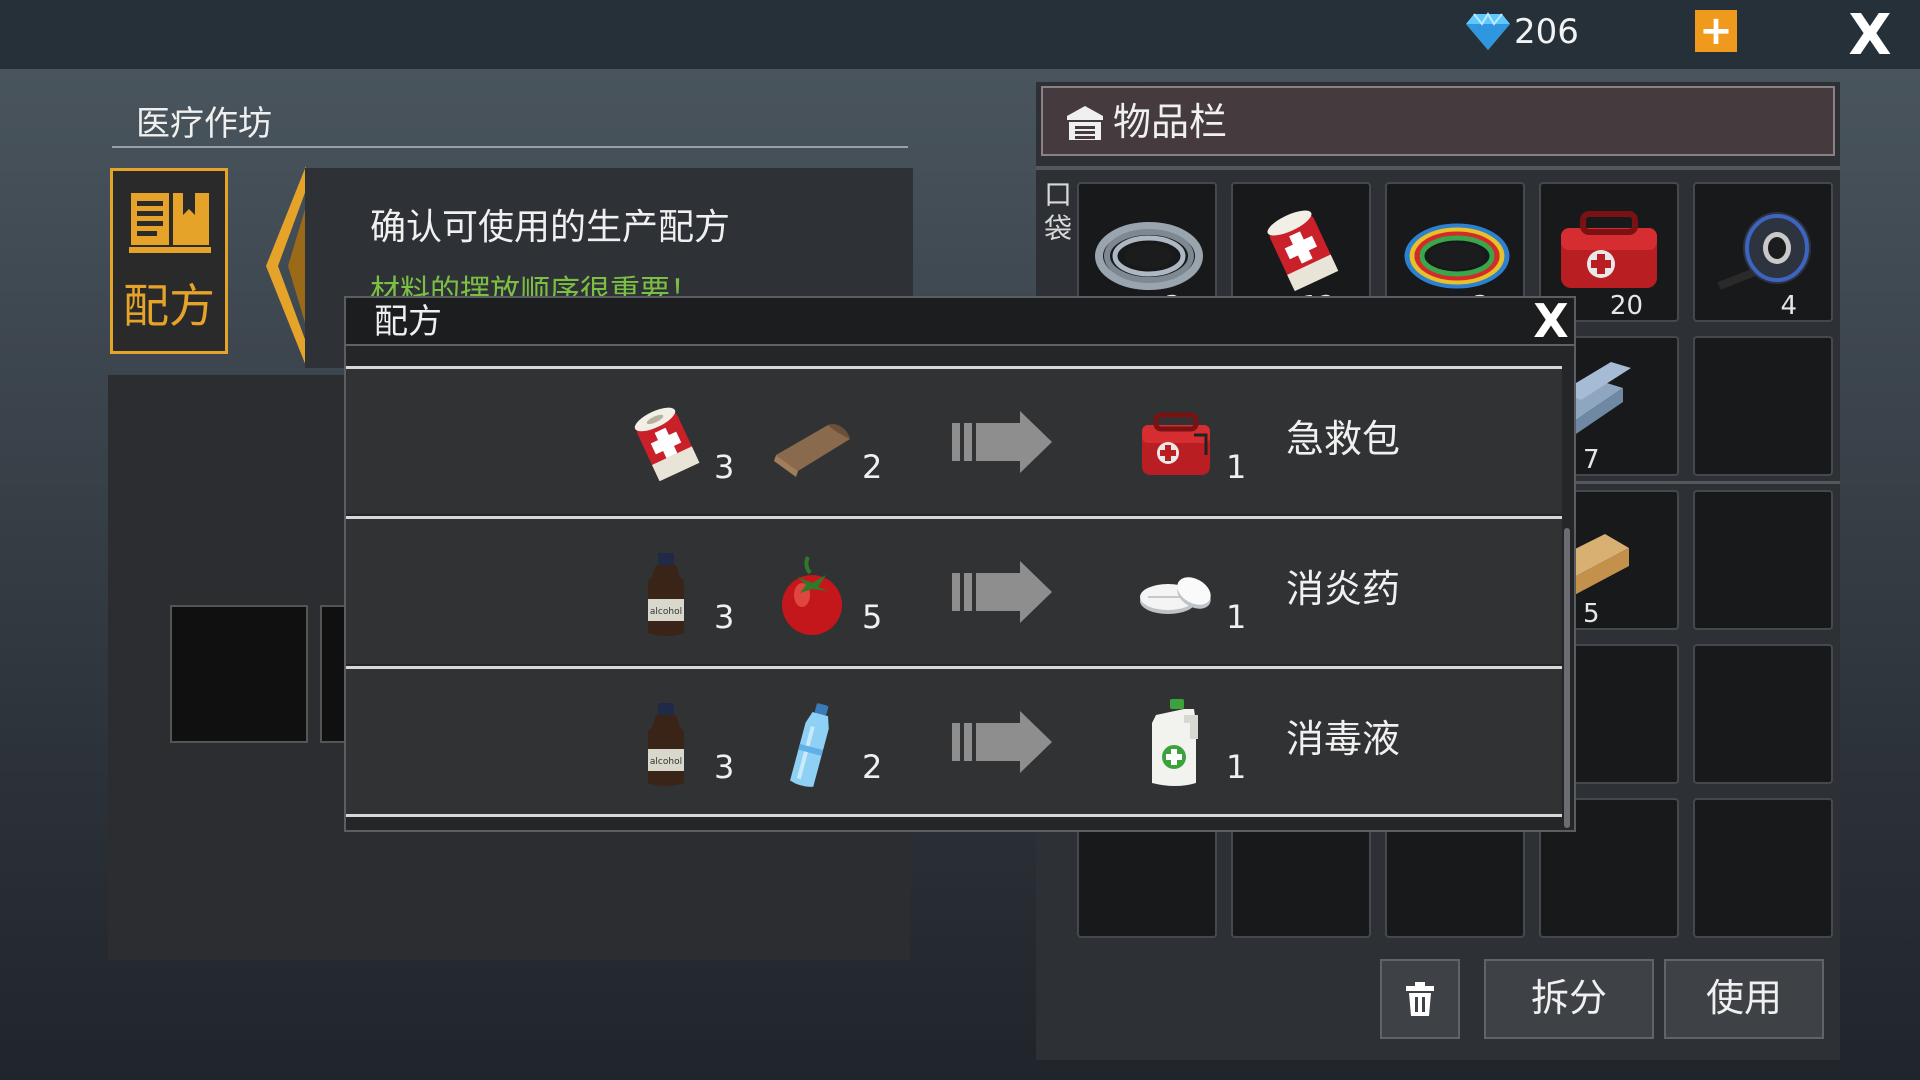 This screenshot has height=1080, width=1920. What do you see at coordinates (550, 227) in the screenshot?
I see `info-title: 确认可使用的生产配方` at bounding box center [550, 227].